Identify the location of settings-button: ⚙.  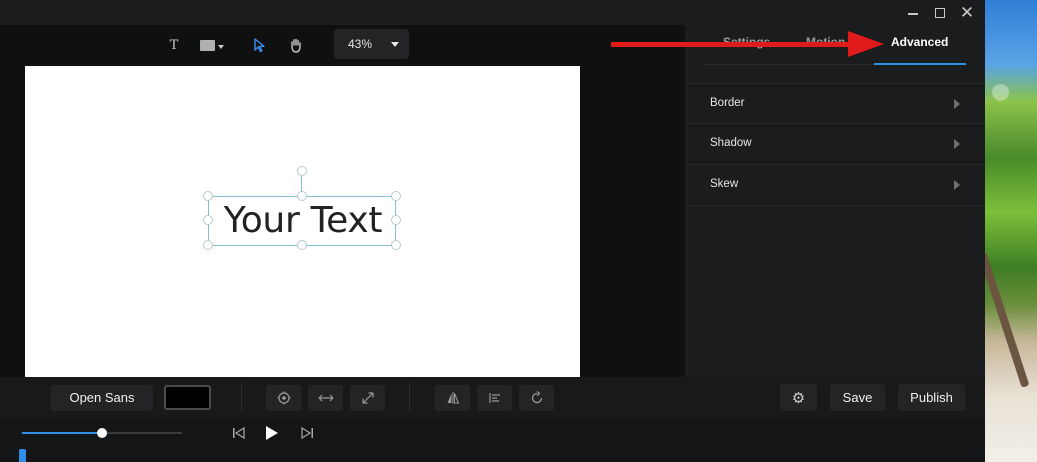
(798, 397).